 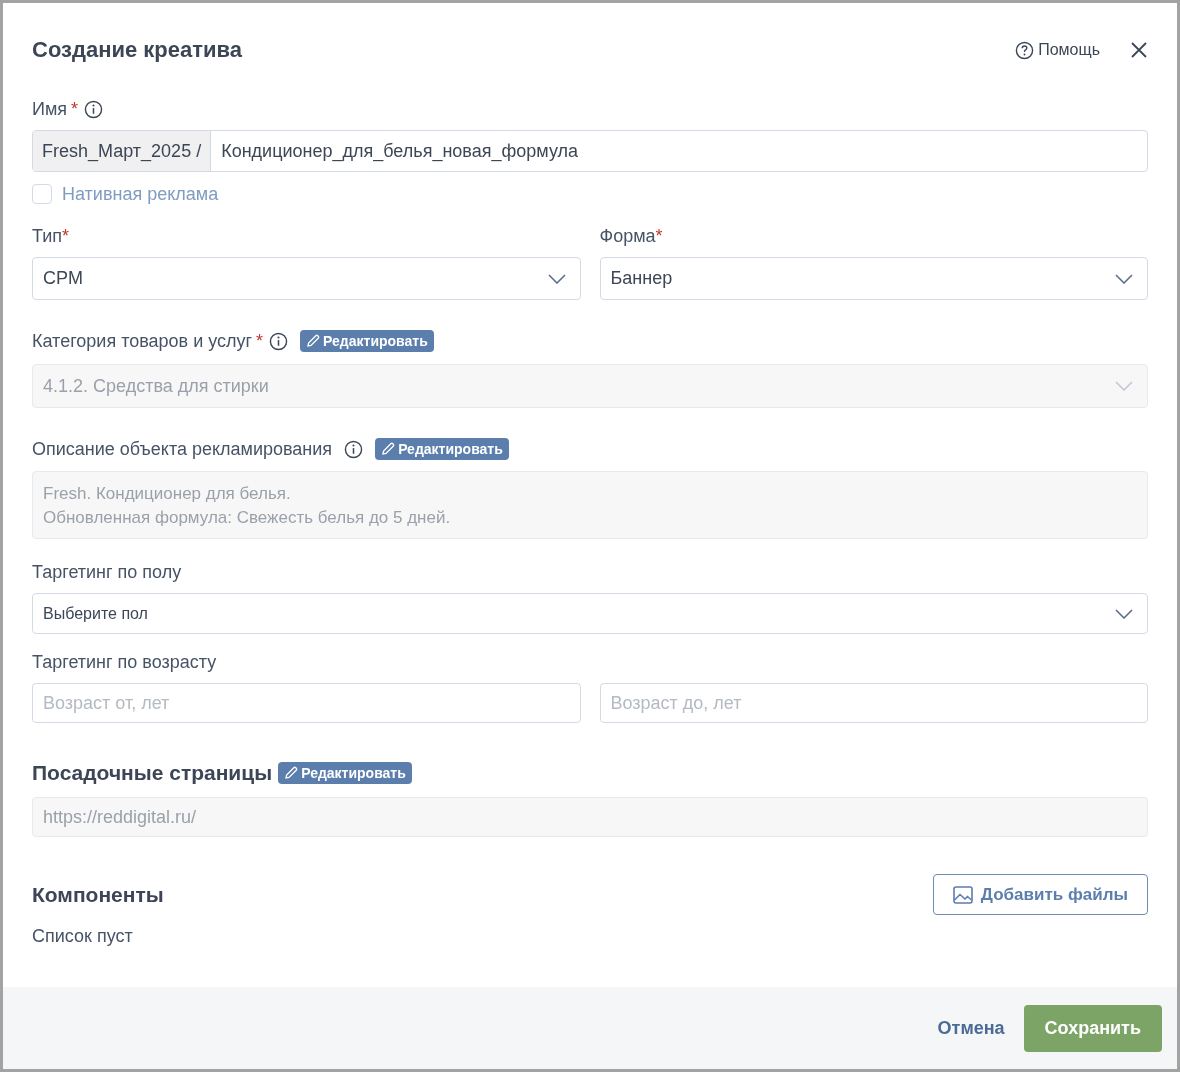 What do you see at coordinates (1040, 894) in the screenshot?
I see `add-files-button: Добавить файлы` at bounding box center [1040, 894].